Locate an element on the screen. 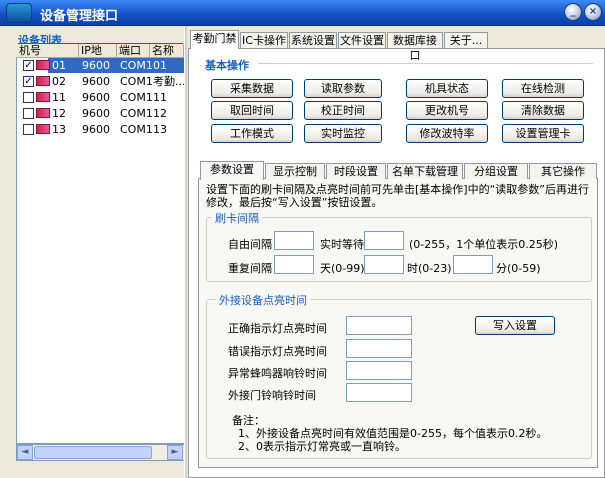  buzzer-label: 异常蜂鸣器响铃时间 is located at coordinates (277, 373).